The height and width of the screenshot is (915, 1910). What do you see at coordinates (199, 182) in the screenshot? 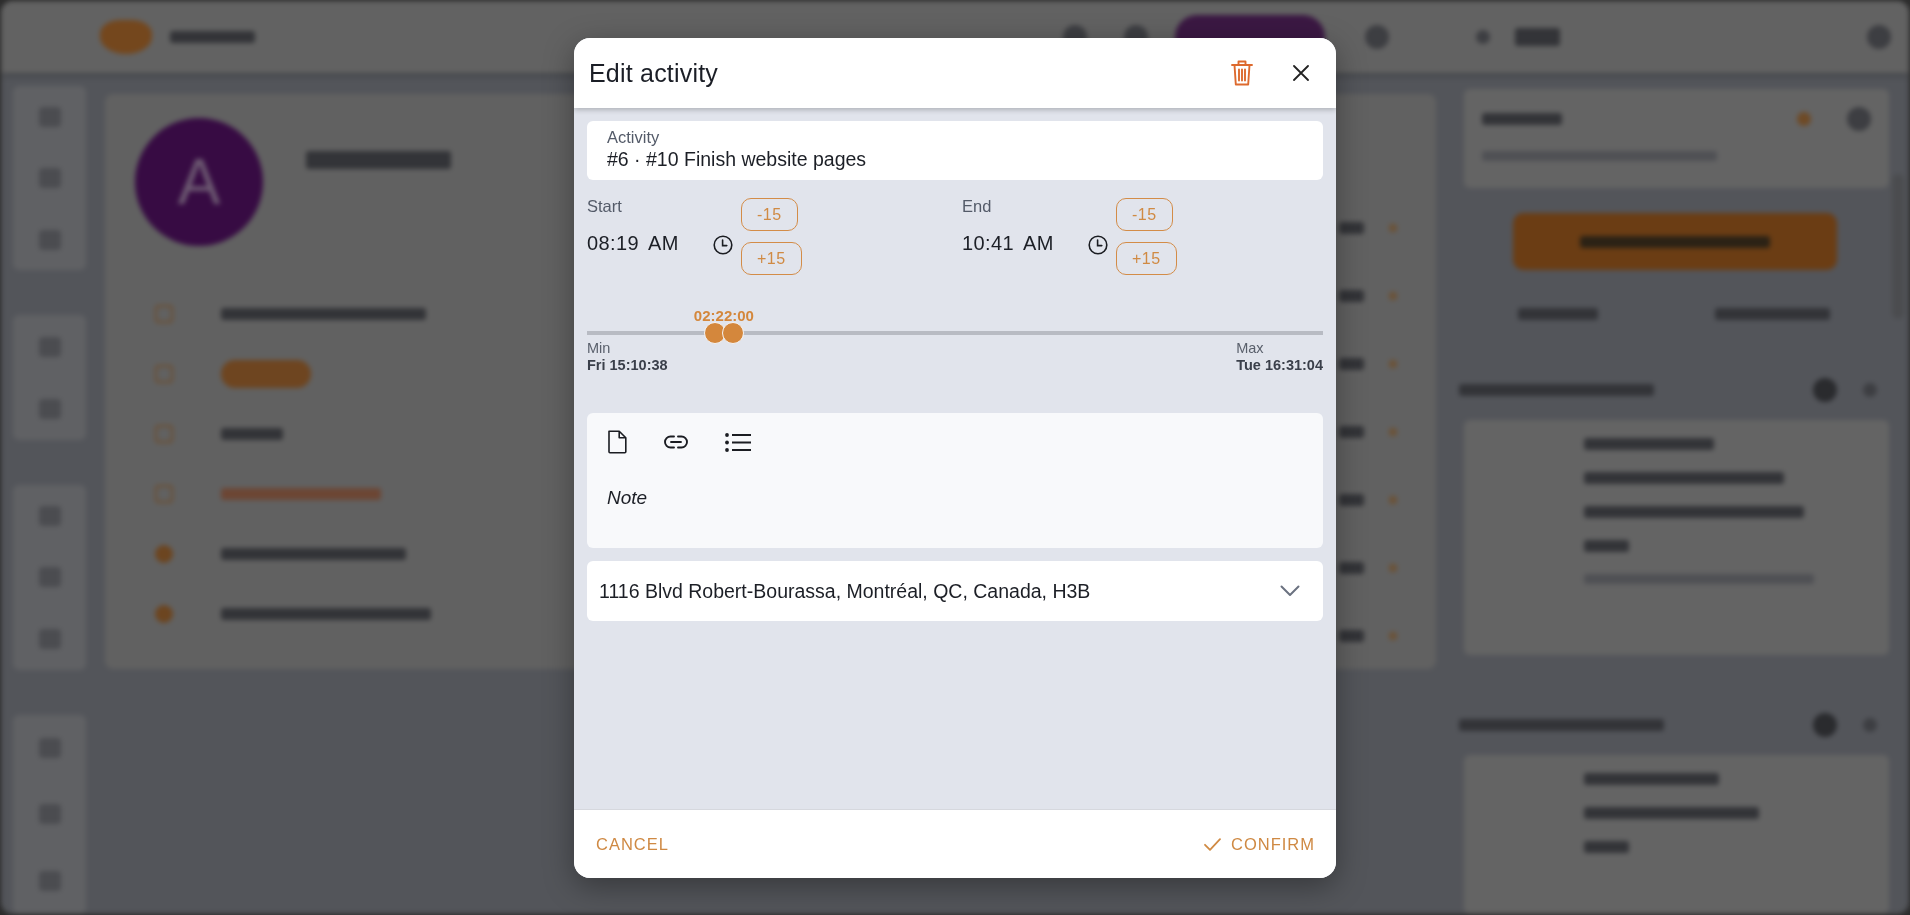
I see `avatar: A` at bounding box center [199, 182].